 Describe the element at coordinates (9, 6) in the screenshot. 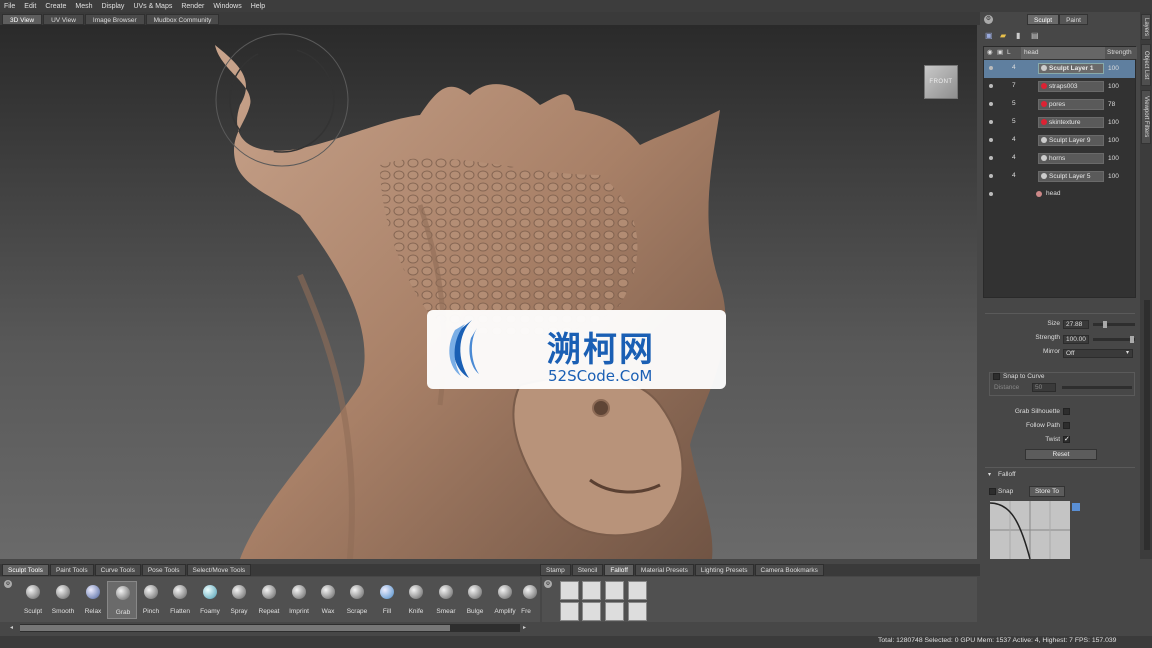

I see `menu-file: File` at that location.